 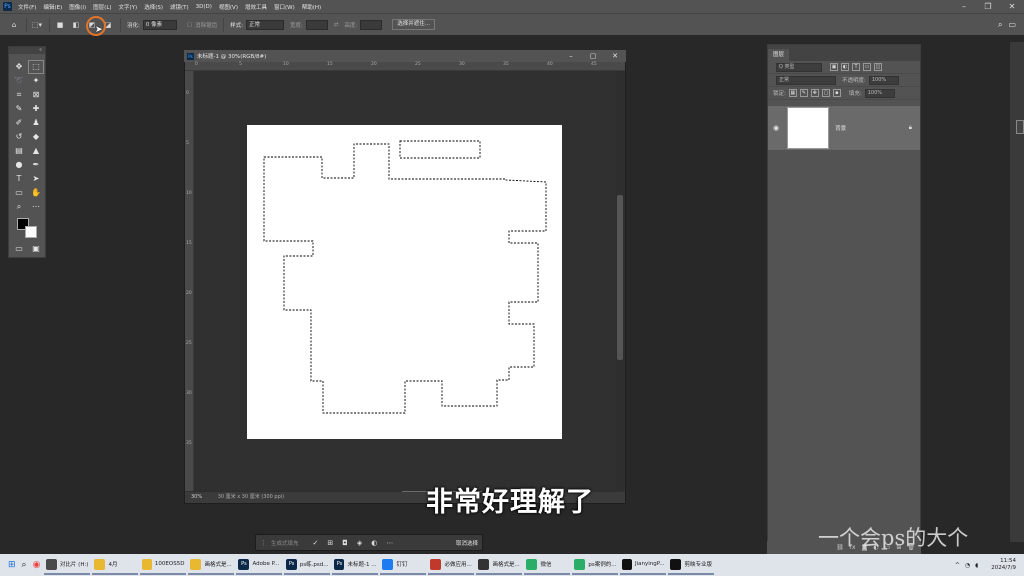 I want to click on magic-wand-tool-icon: ✦, so click(x=36, y=81).